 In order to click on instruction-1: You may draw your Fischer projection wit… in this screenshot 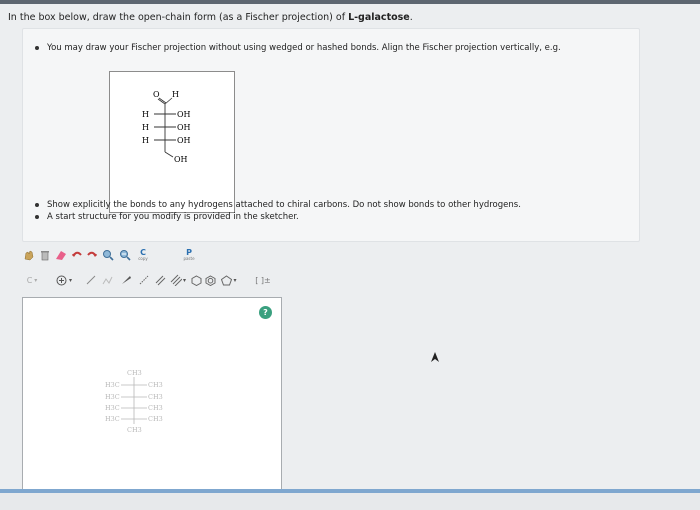, I will do `click(298, 48)`.